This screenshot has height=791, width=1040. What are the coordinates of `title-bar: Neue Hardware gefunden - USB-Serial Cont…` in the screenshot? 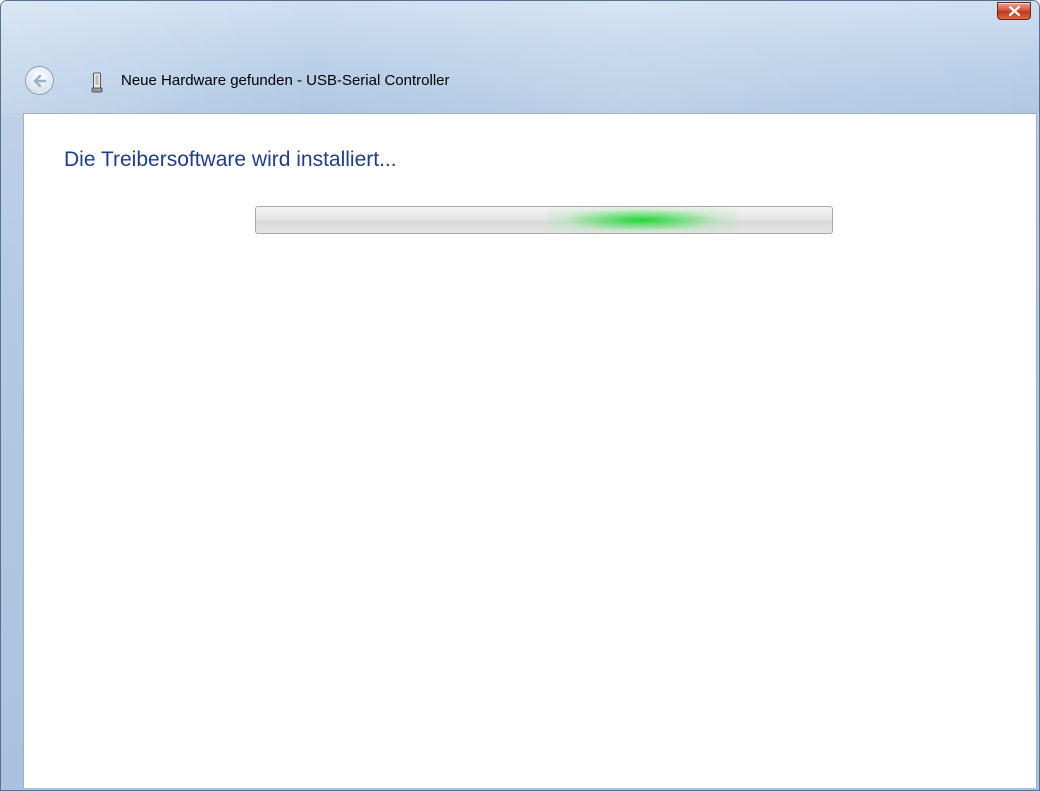 It's located at (520, 57).